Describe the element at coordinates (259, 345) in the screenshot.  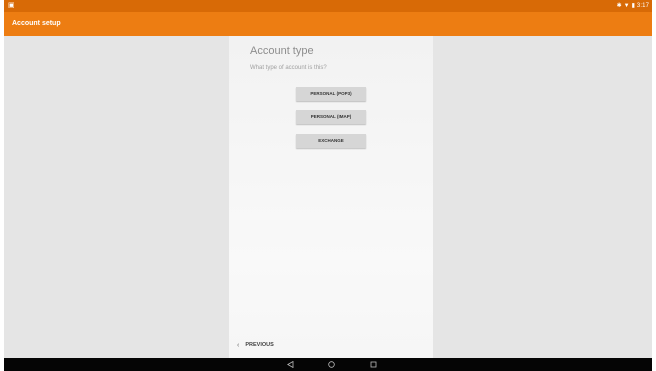
I see `previous-label: PREVIOUS` at that location.